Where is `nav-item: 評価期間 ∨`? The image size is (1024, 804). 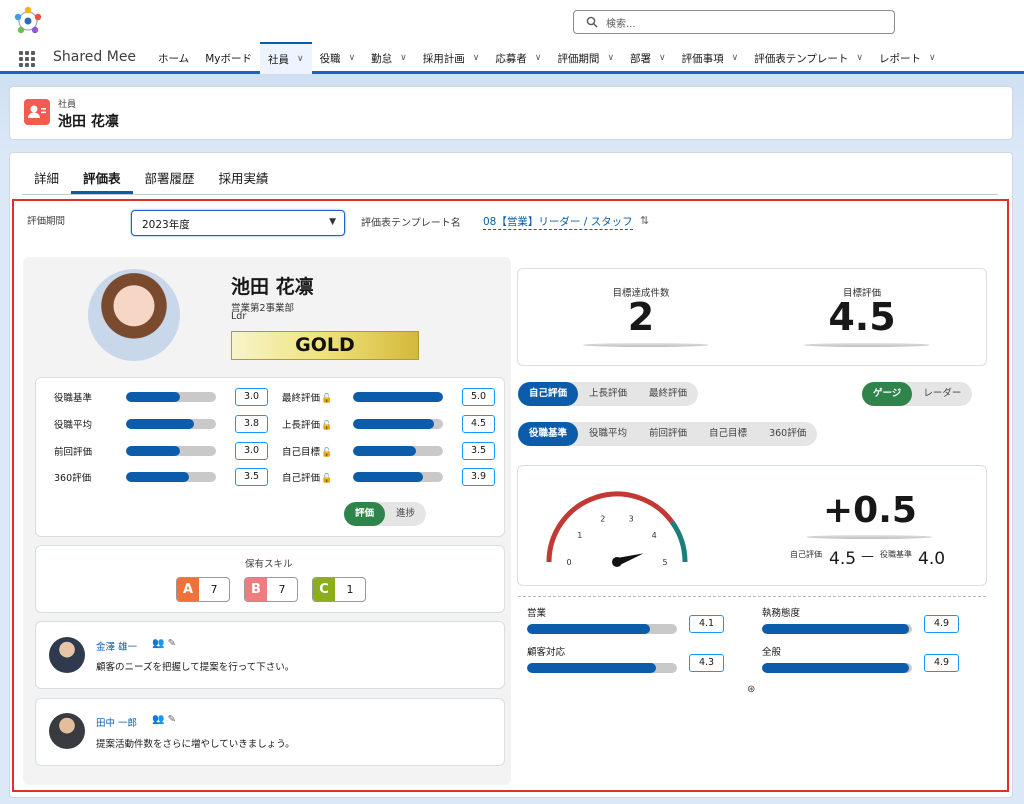
nav-item: 評価期間 ∨ is located at coordinates (585, 58).